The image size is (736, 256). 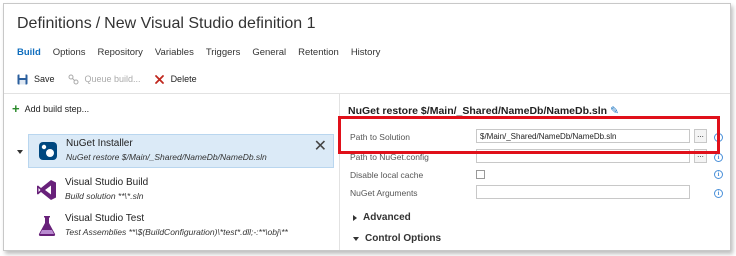 What do you see at coordinates (583, 192) in the screenshot?
I see `nuget-arguments-input` at bounding box center [583, 192].